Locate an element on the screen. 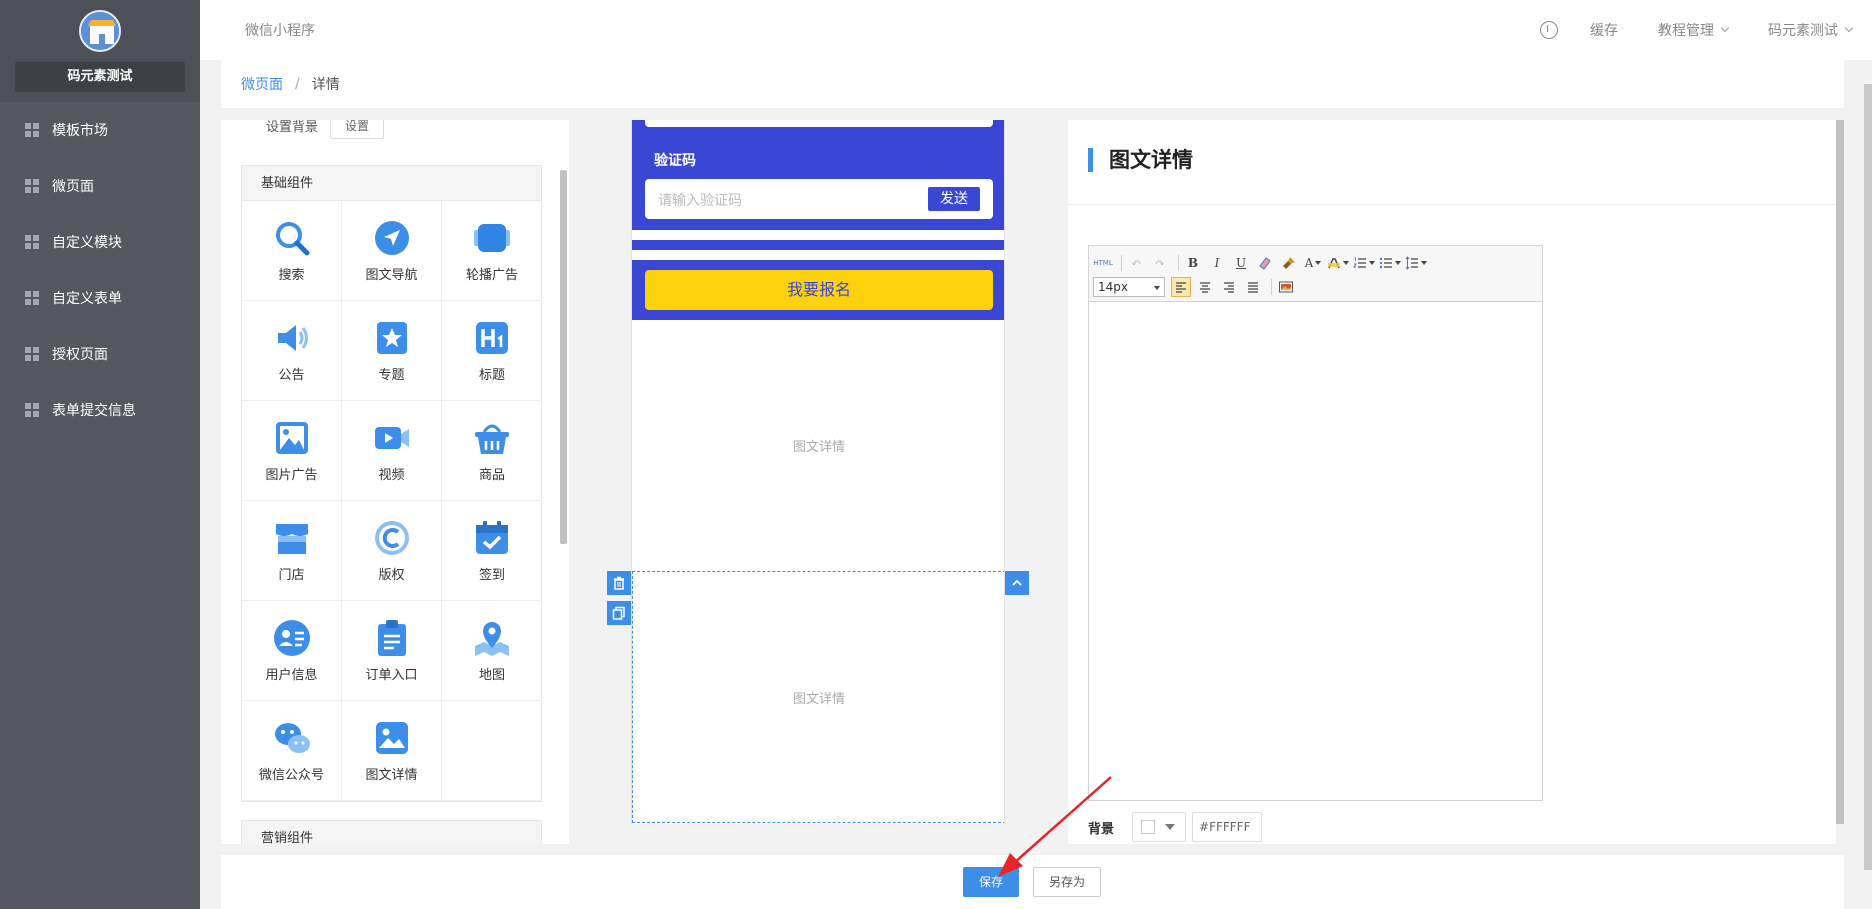  signup-button: 我要报名 is located at coordinates (819, 290).